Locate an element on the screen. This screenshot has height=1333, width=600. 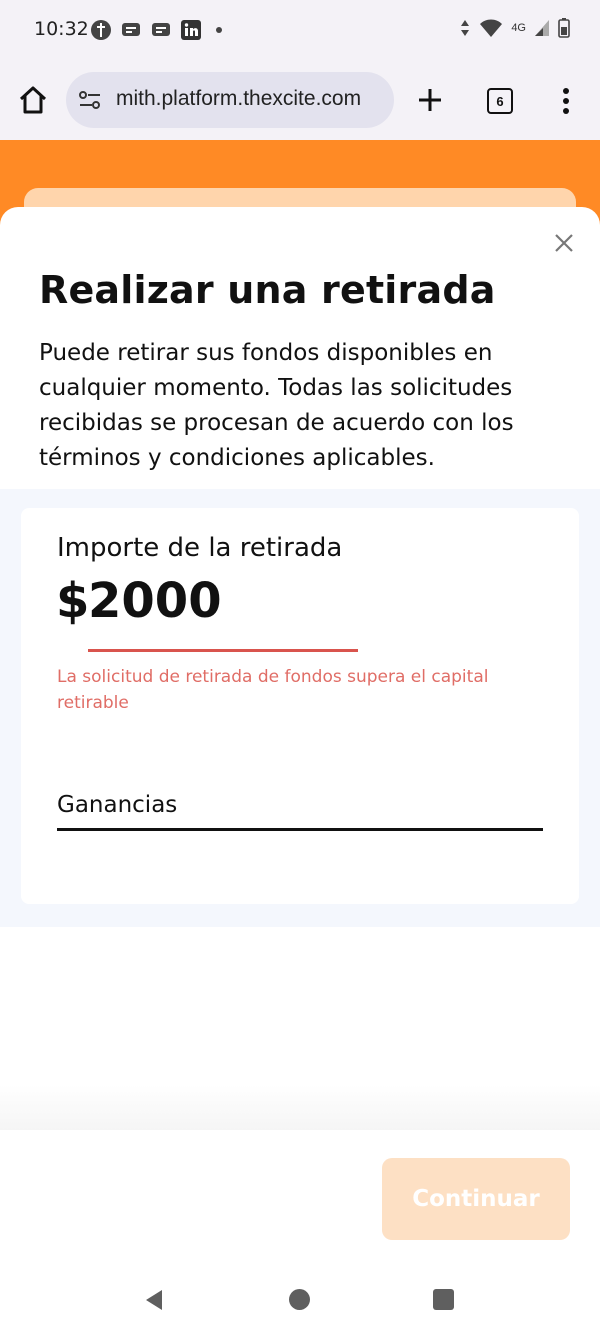
address-bar: mith.platform.thexcite.com is located at coordinates (230, 100).